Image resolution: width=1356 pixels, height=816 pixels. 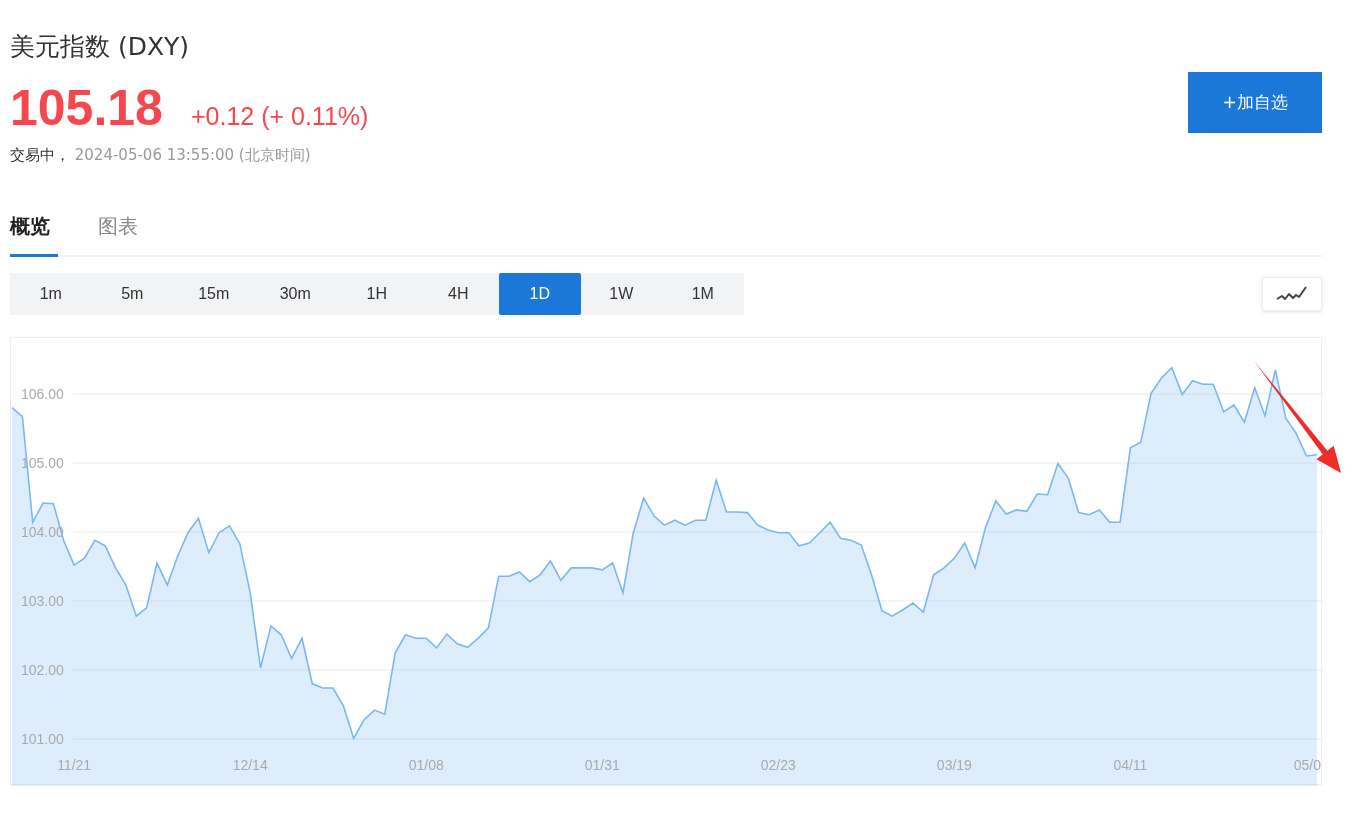 What do you see at coordinates (42, 393) in the screenshot?
I see `y-axis-label: 106.00` at bounding box center [42, 393].